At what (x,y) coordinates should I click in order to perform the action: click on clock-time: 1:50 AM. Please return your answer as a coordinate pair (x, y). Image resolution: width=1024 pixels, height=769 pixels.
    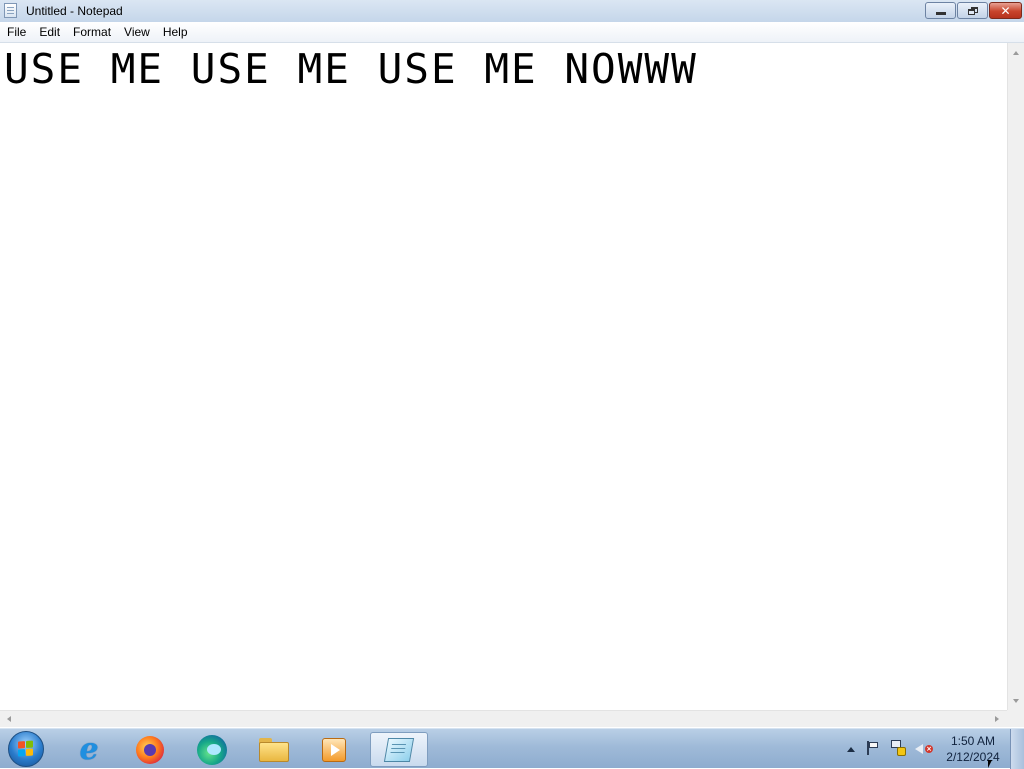
    Looking at the image, I should click on (973, 741).